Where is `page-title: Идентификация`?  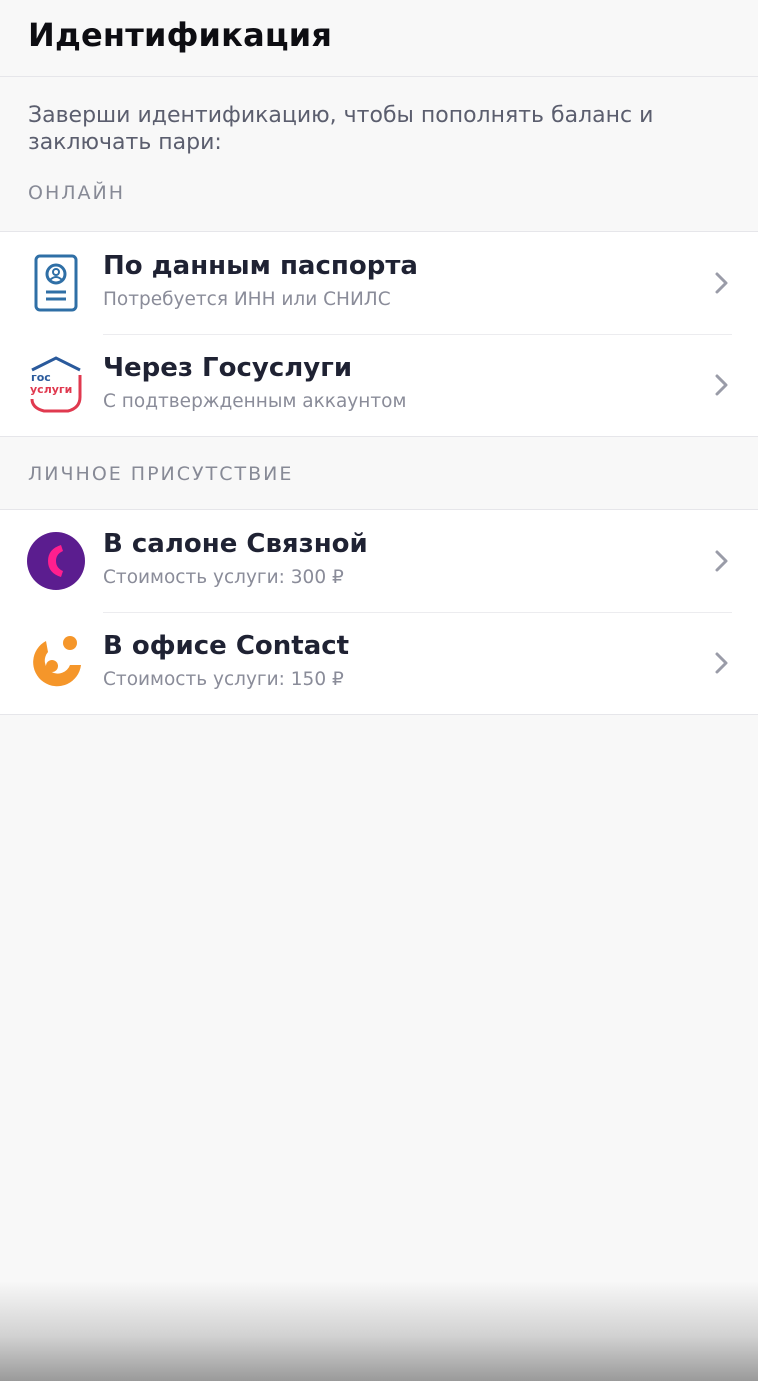
page-title: Идентификация is located at coordinates (180, 35).